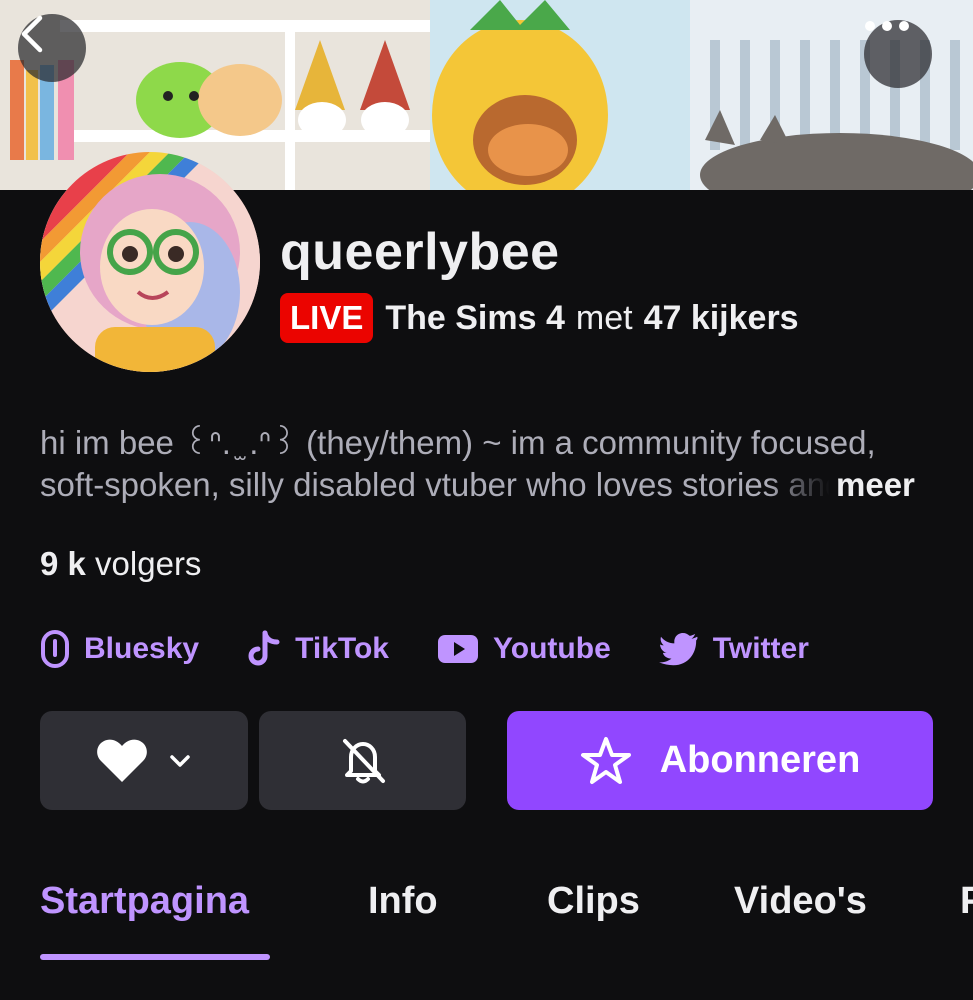 This screenshot has height=1000, width=973. I want to click on channel-tabs: Startpagina Info Clips Video's P, so click(506, 920).